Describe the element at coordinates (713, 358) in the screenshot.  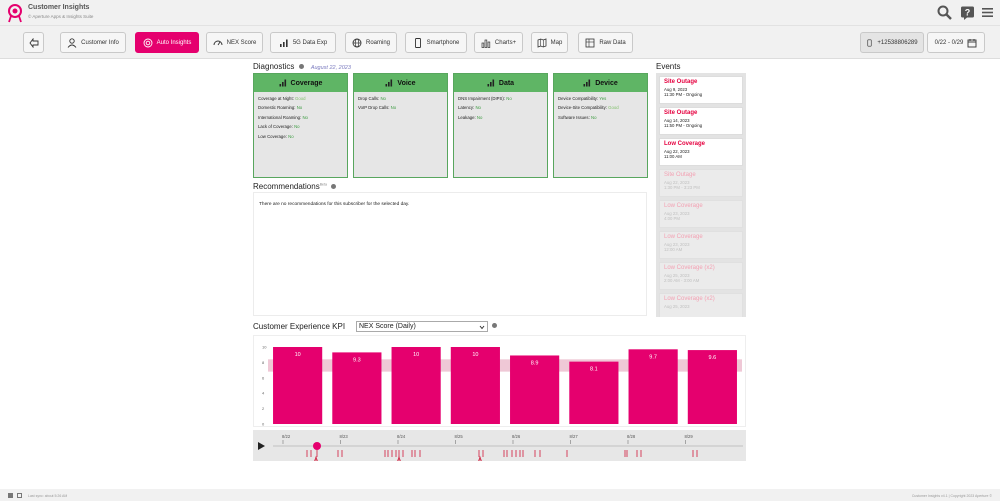
I see `kpi-bar-label: 9.6` at that location.